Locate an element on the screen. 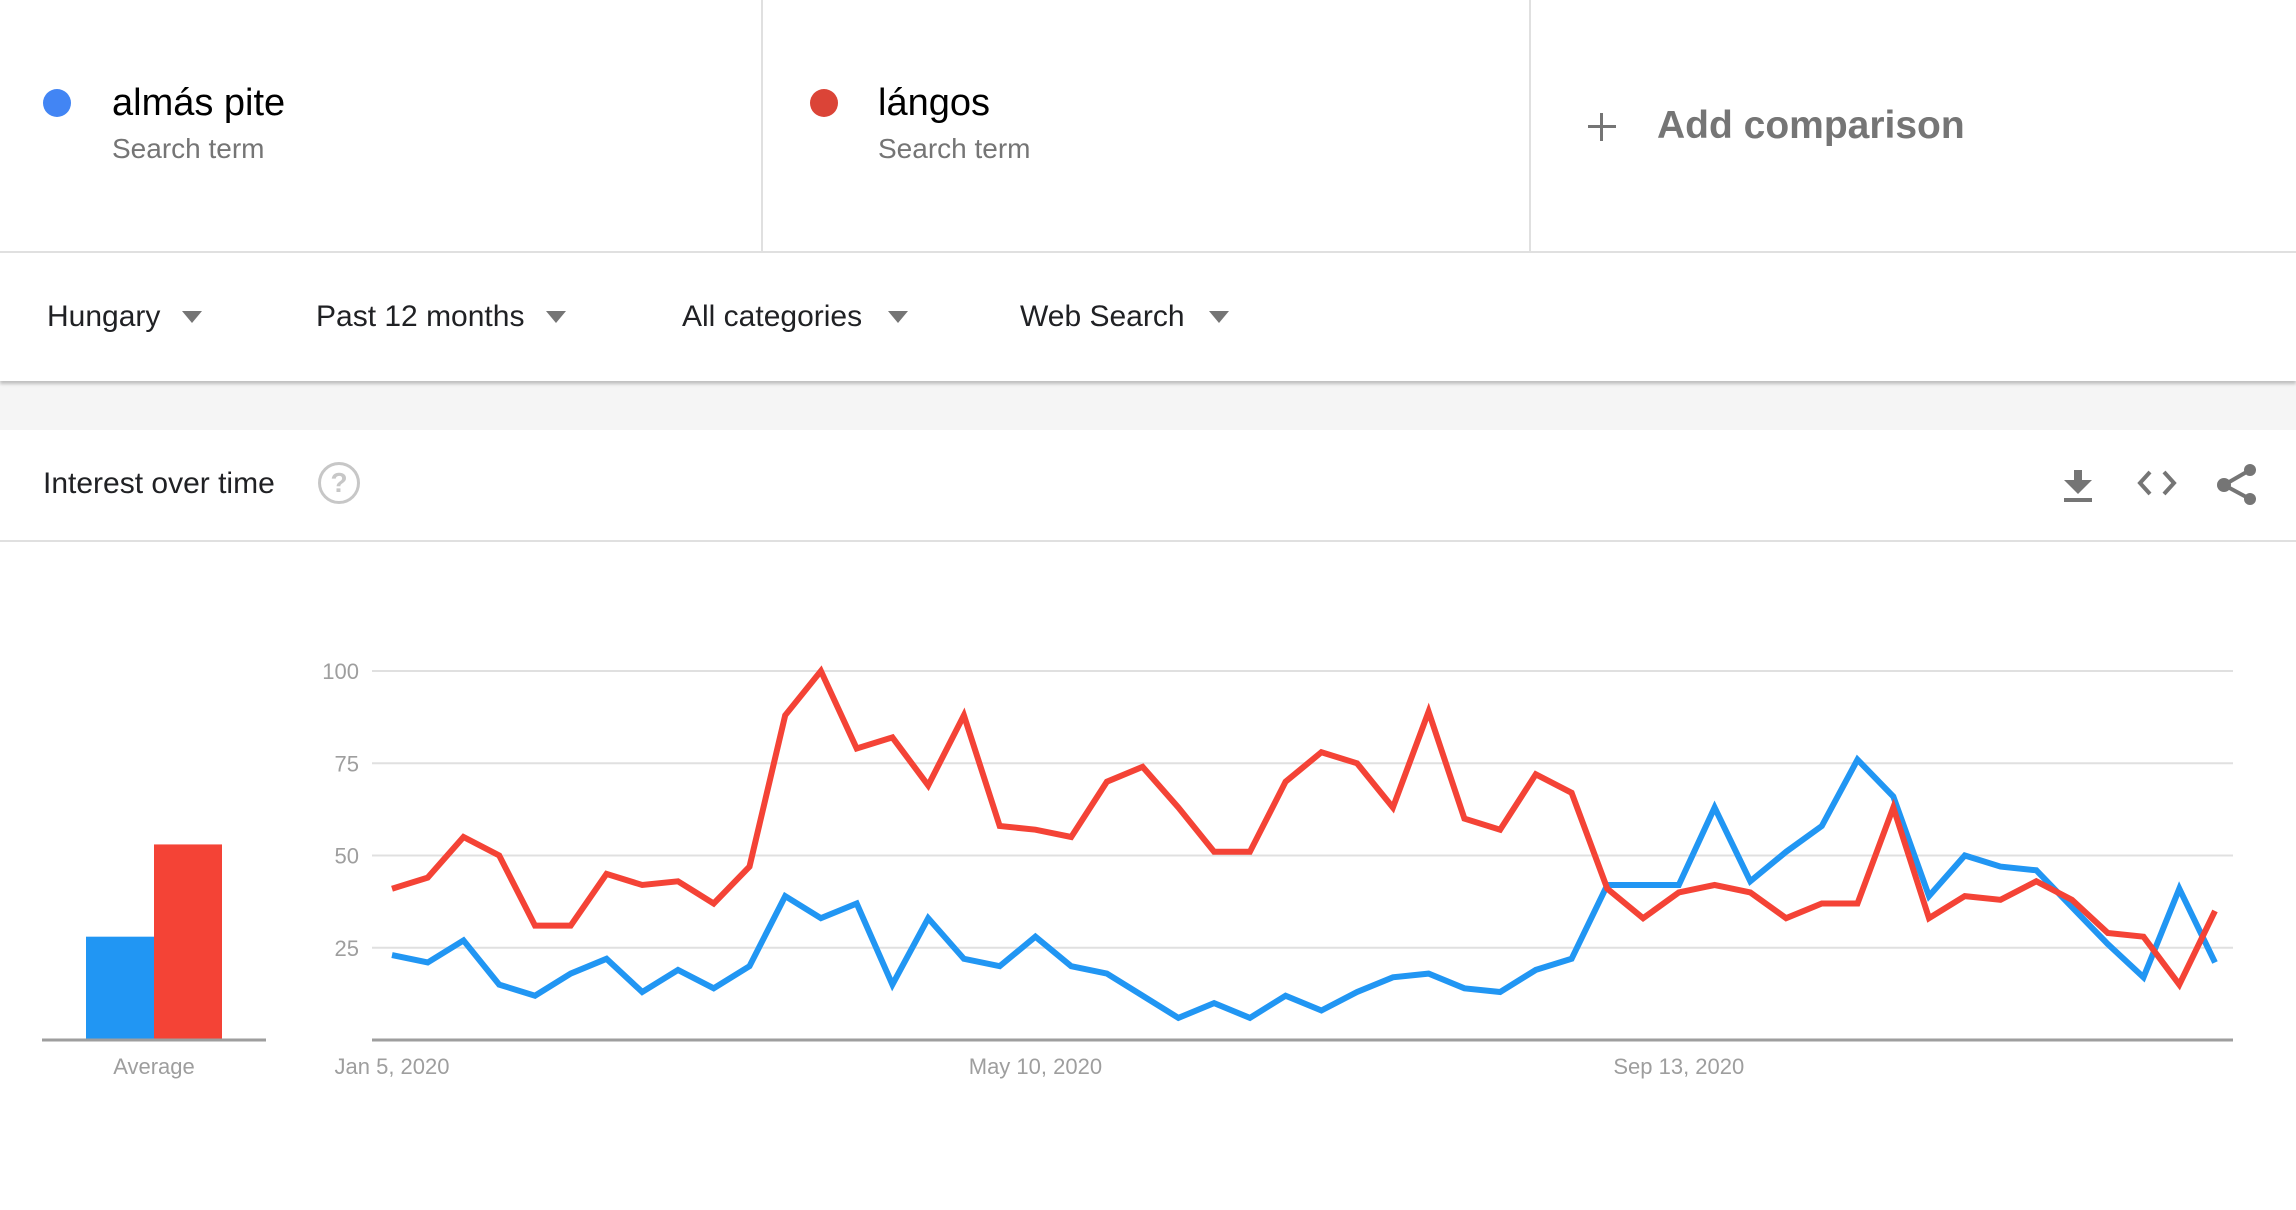 The width and height of the screenshot is (2296, 1210). y-axis-ticks: 25 50 75 100 is located at coordinates (340, 810).